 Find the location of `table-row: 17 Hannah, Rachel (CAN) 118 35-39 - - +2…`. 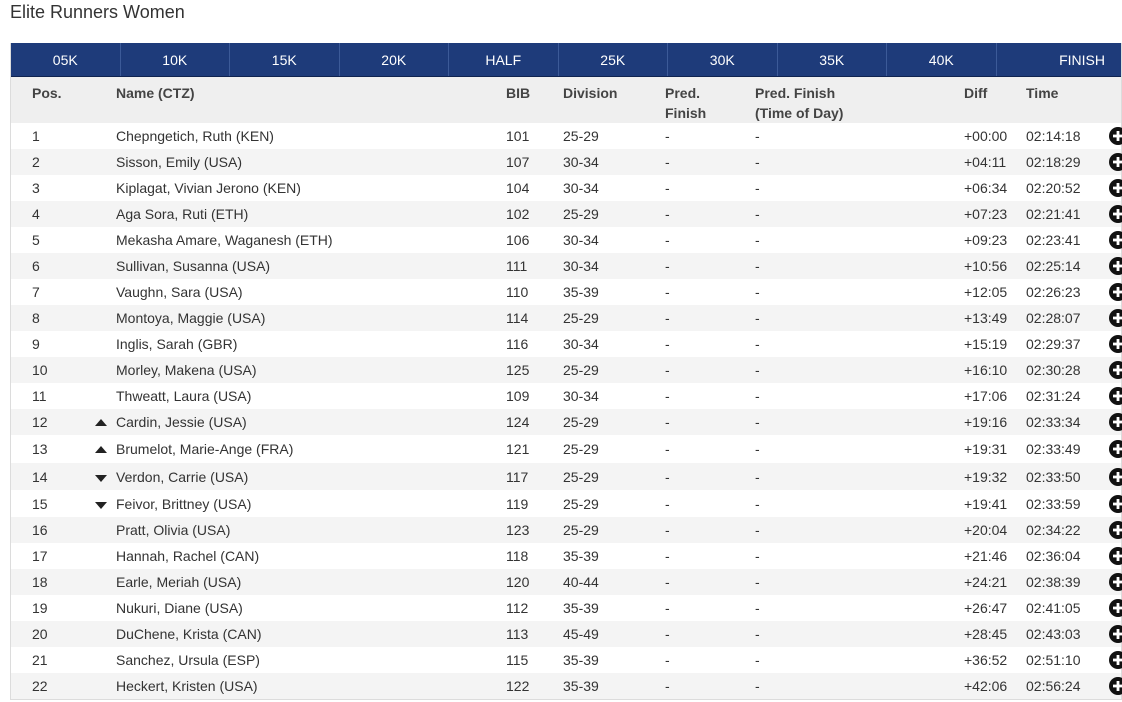

table-row: 17 Hannah, Rachel (CAN) 118 35-39 - - +2… is located at coordinates (566, 556).